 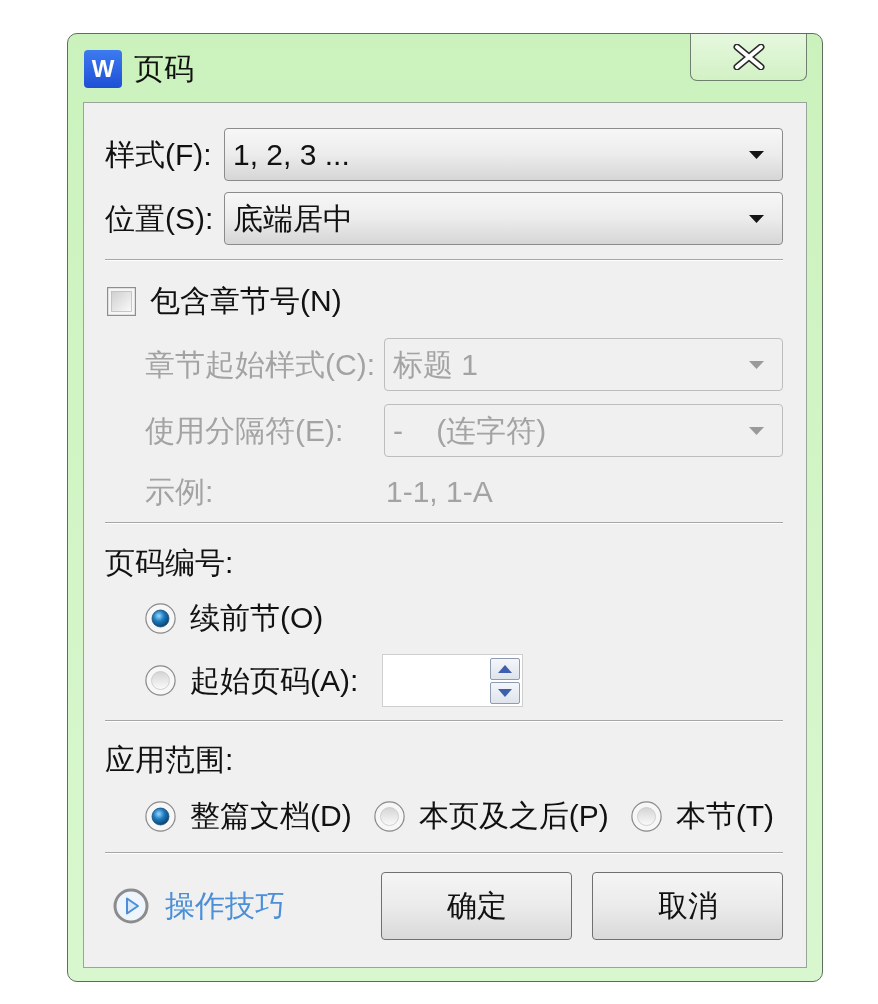 What do you see at coordinates (440, 492) in the screenshot?
I see `example-value: 1-1, 1-A` at bounding box center [440, 492].